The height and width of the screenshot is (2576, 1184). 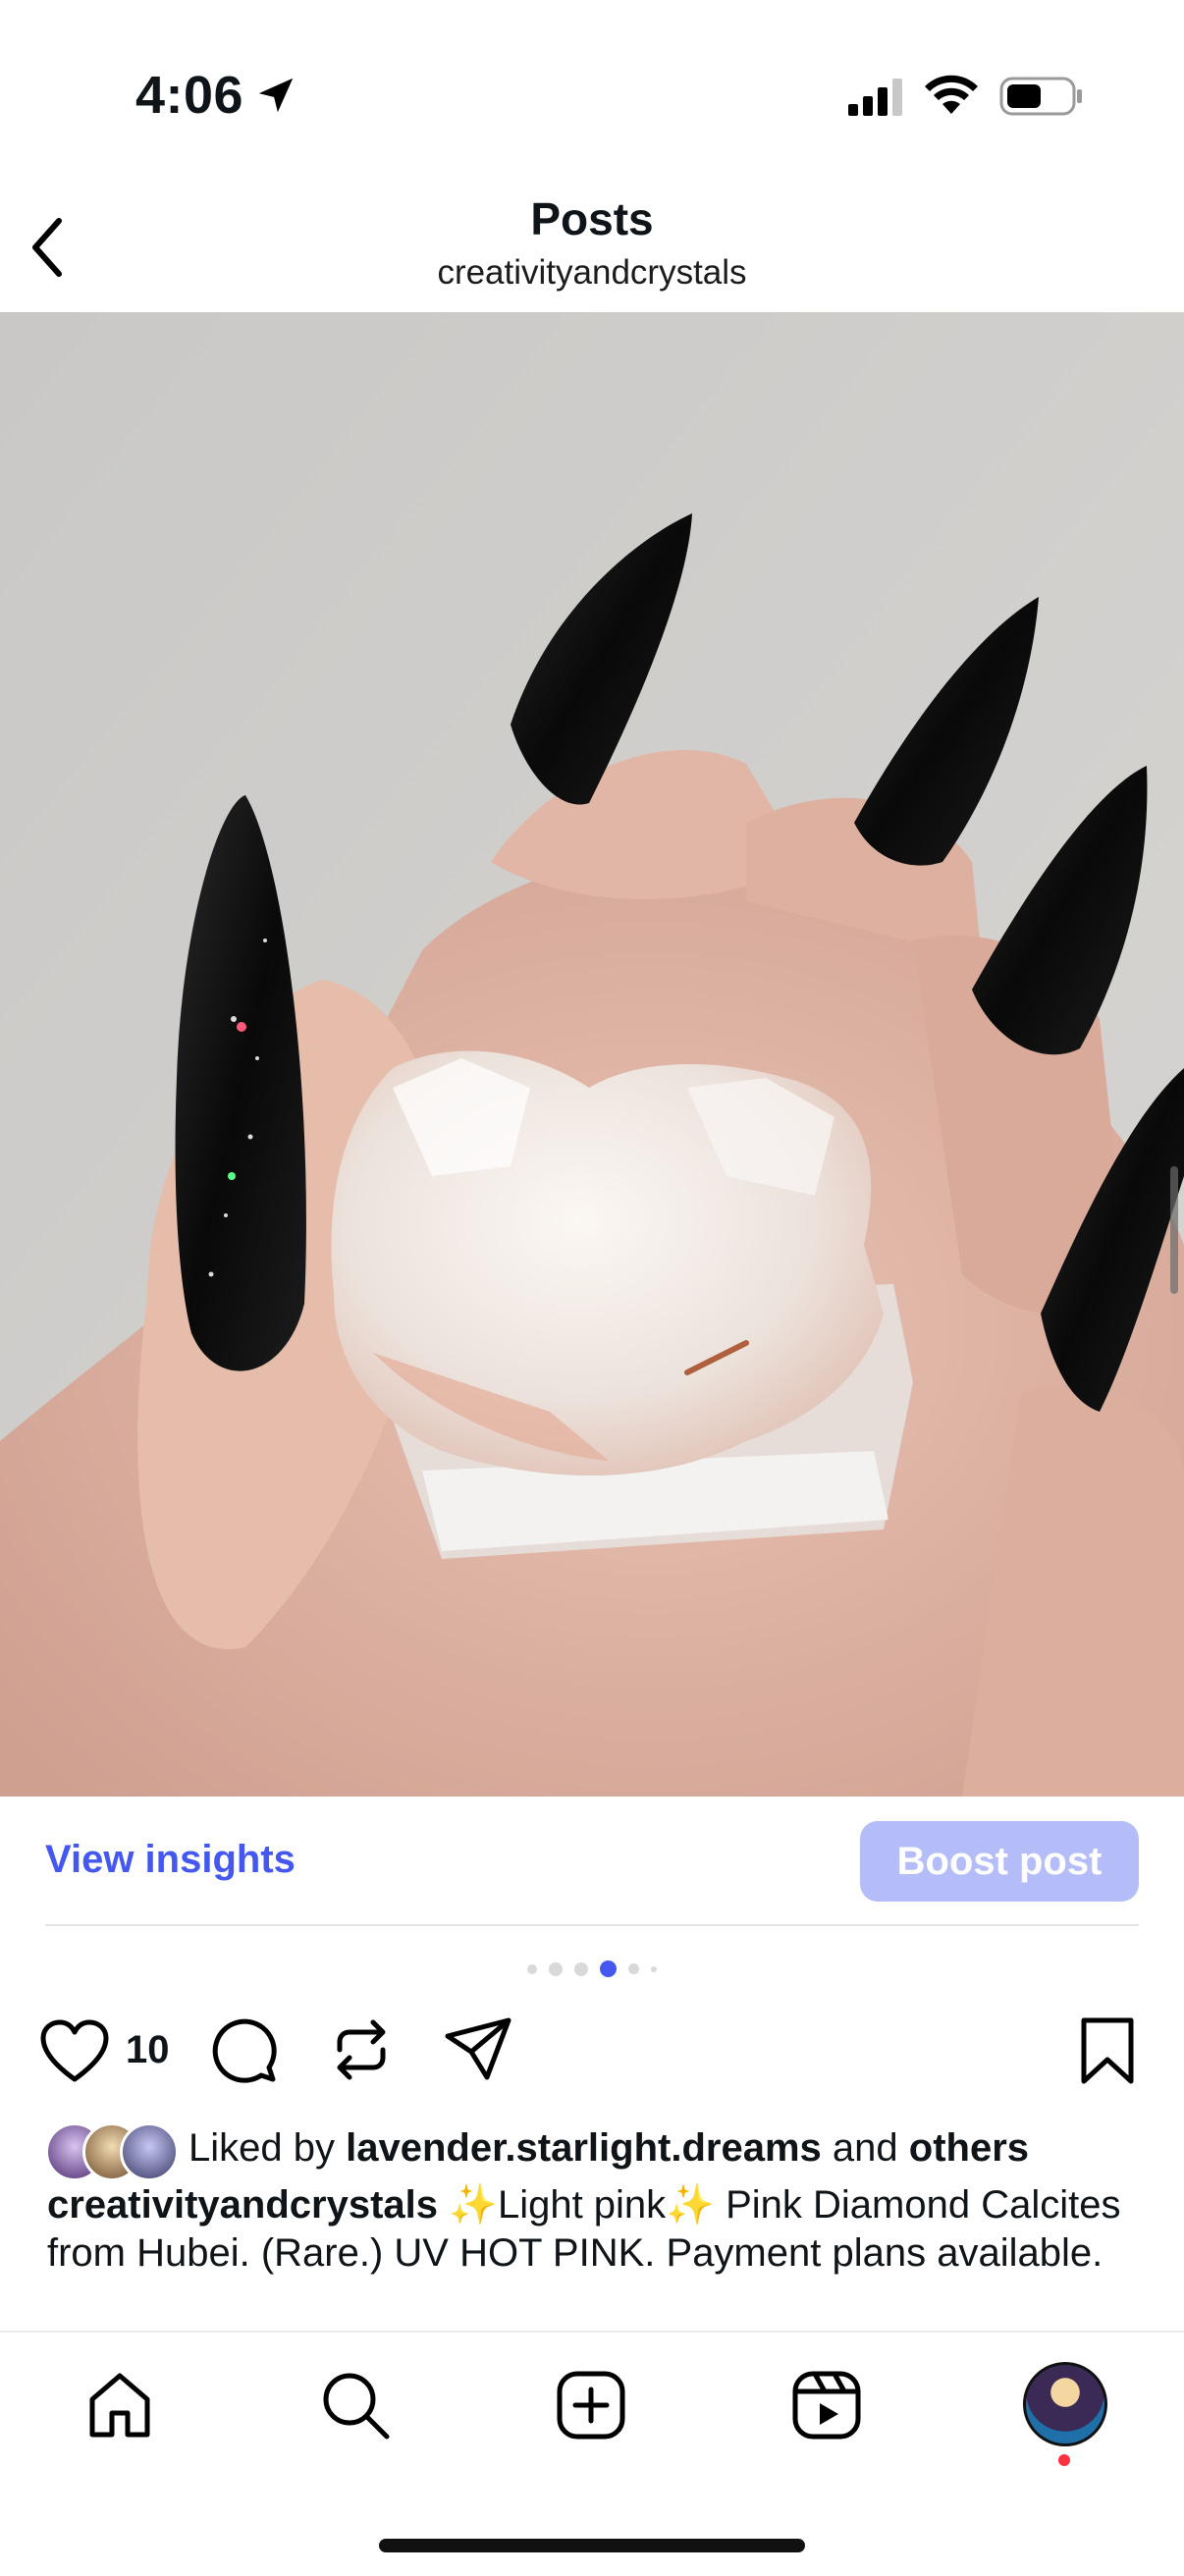 I want to click on liked-by-others: others, so click(x=969, y=2148).